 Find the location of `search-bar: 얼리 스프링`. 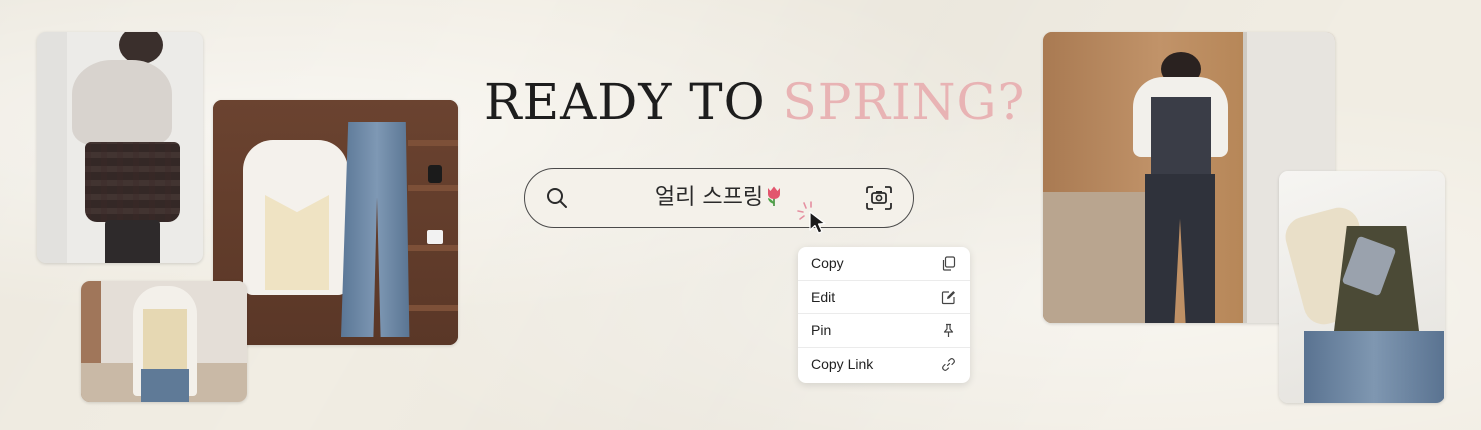

search-bar: 얼리 스프링 is located at coordinates (719, 198).